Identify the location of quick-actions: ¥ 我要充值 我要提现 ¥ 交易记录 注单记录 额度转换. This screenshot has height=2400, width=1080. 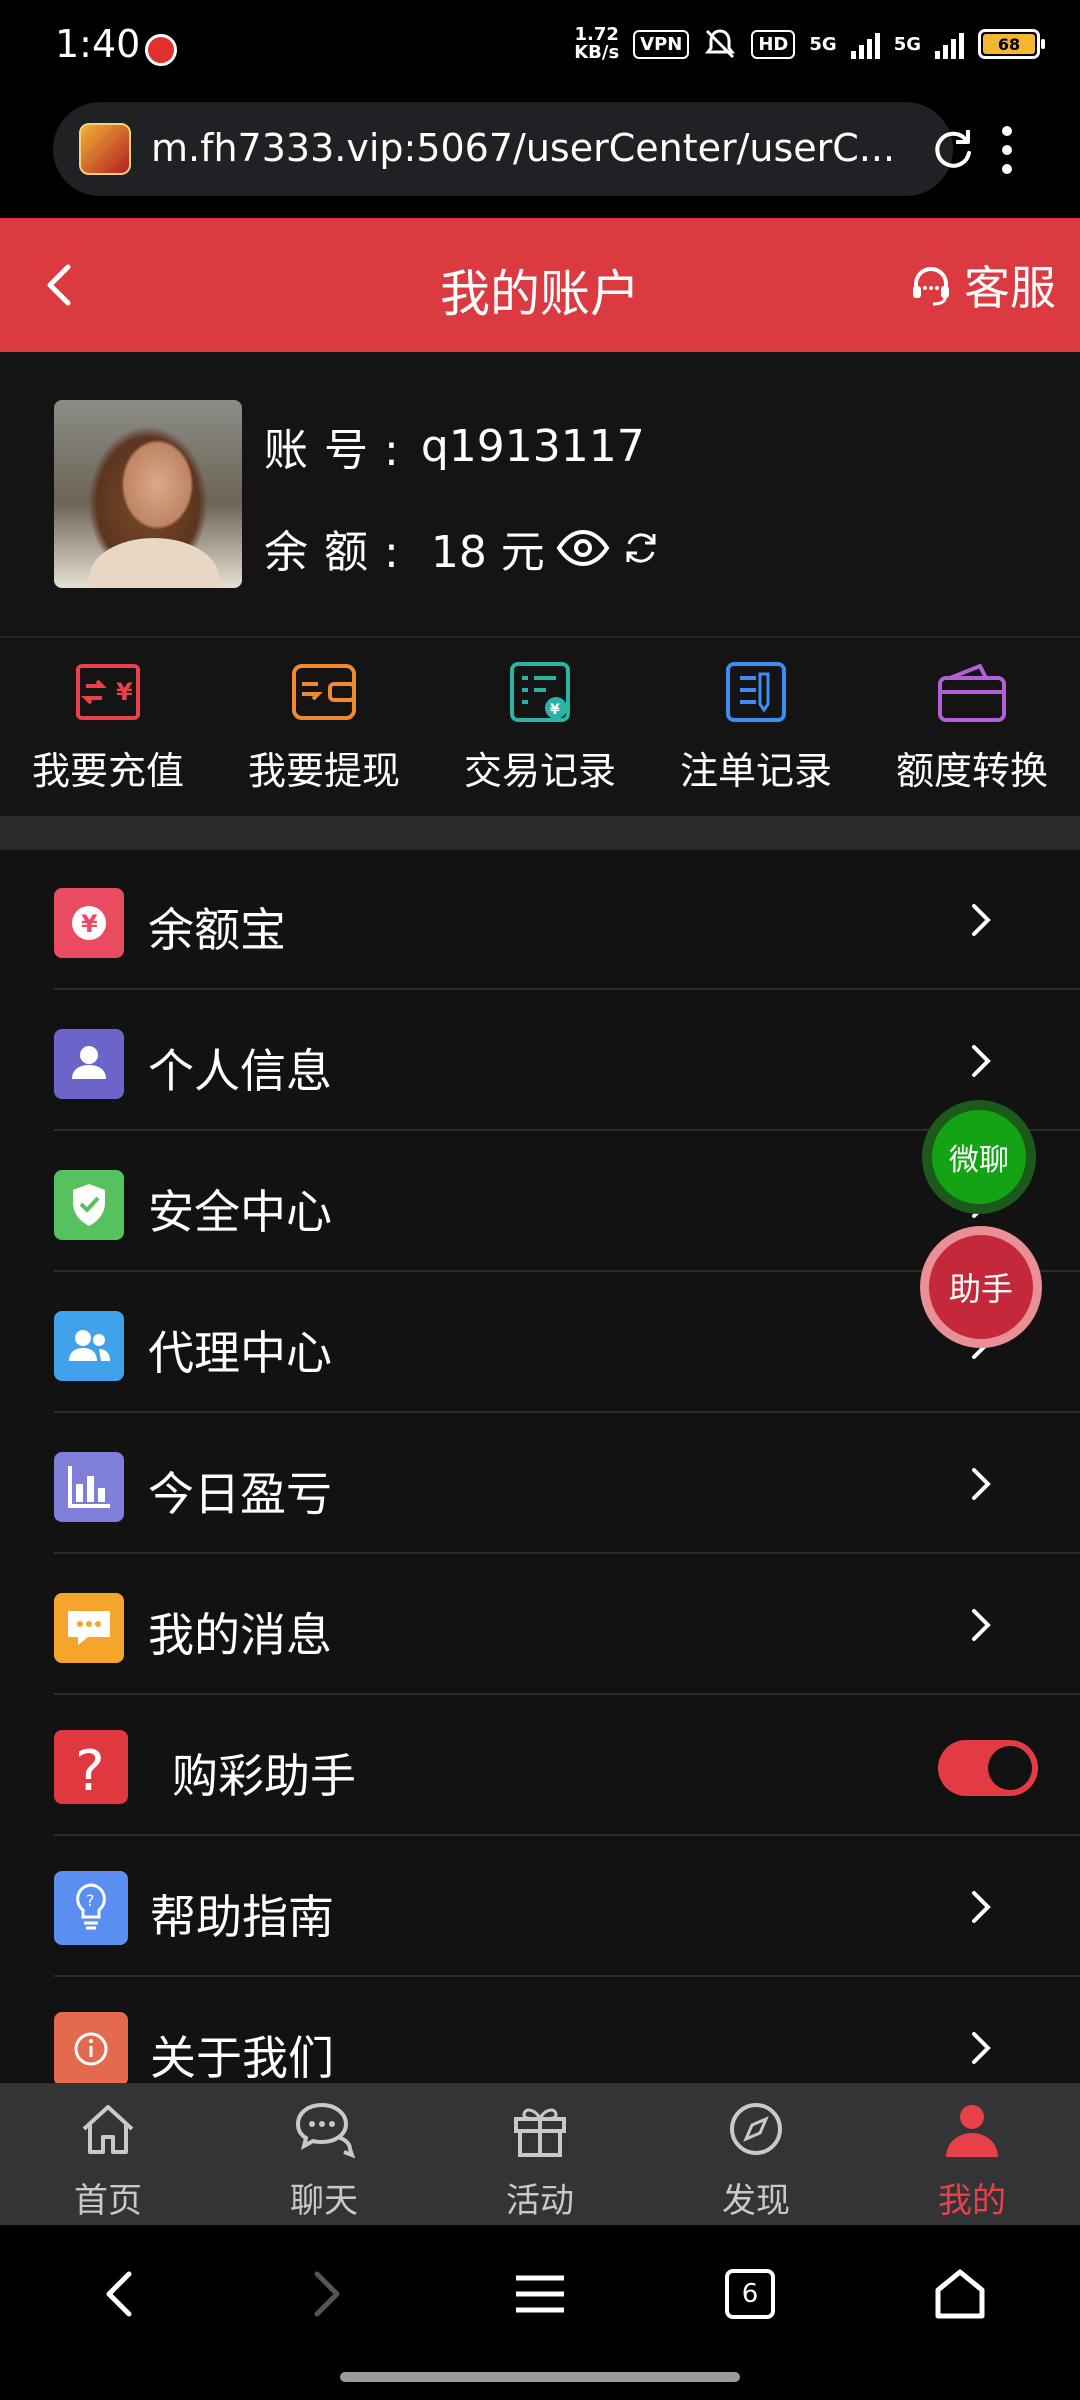
(540, 727).